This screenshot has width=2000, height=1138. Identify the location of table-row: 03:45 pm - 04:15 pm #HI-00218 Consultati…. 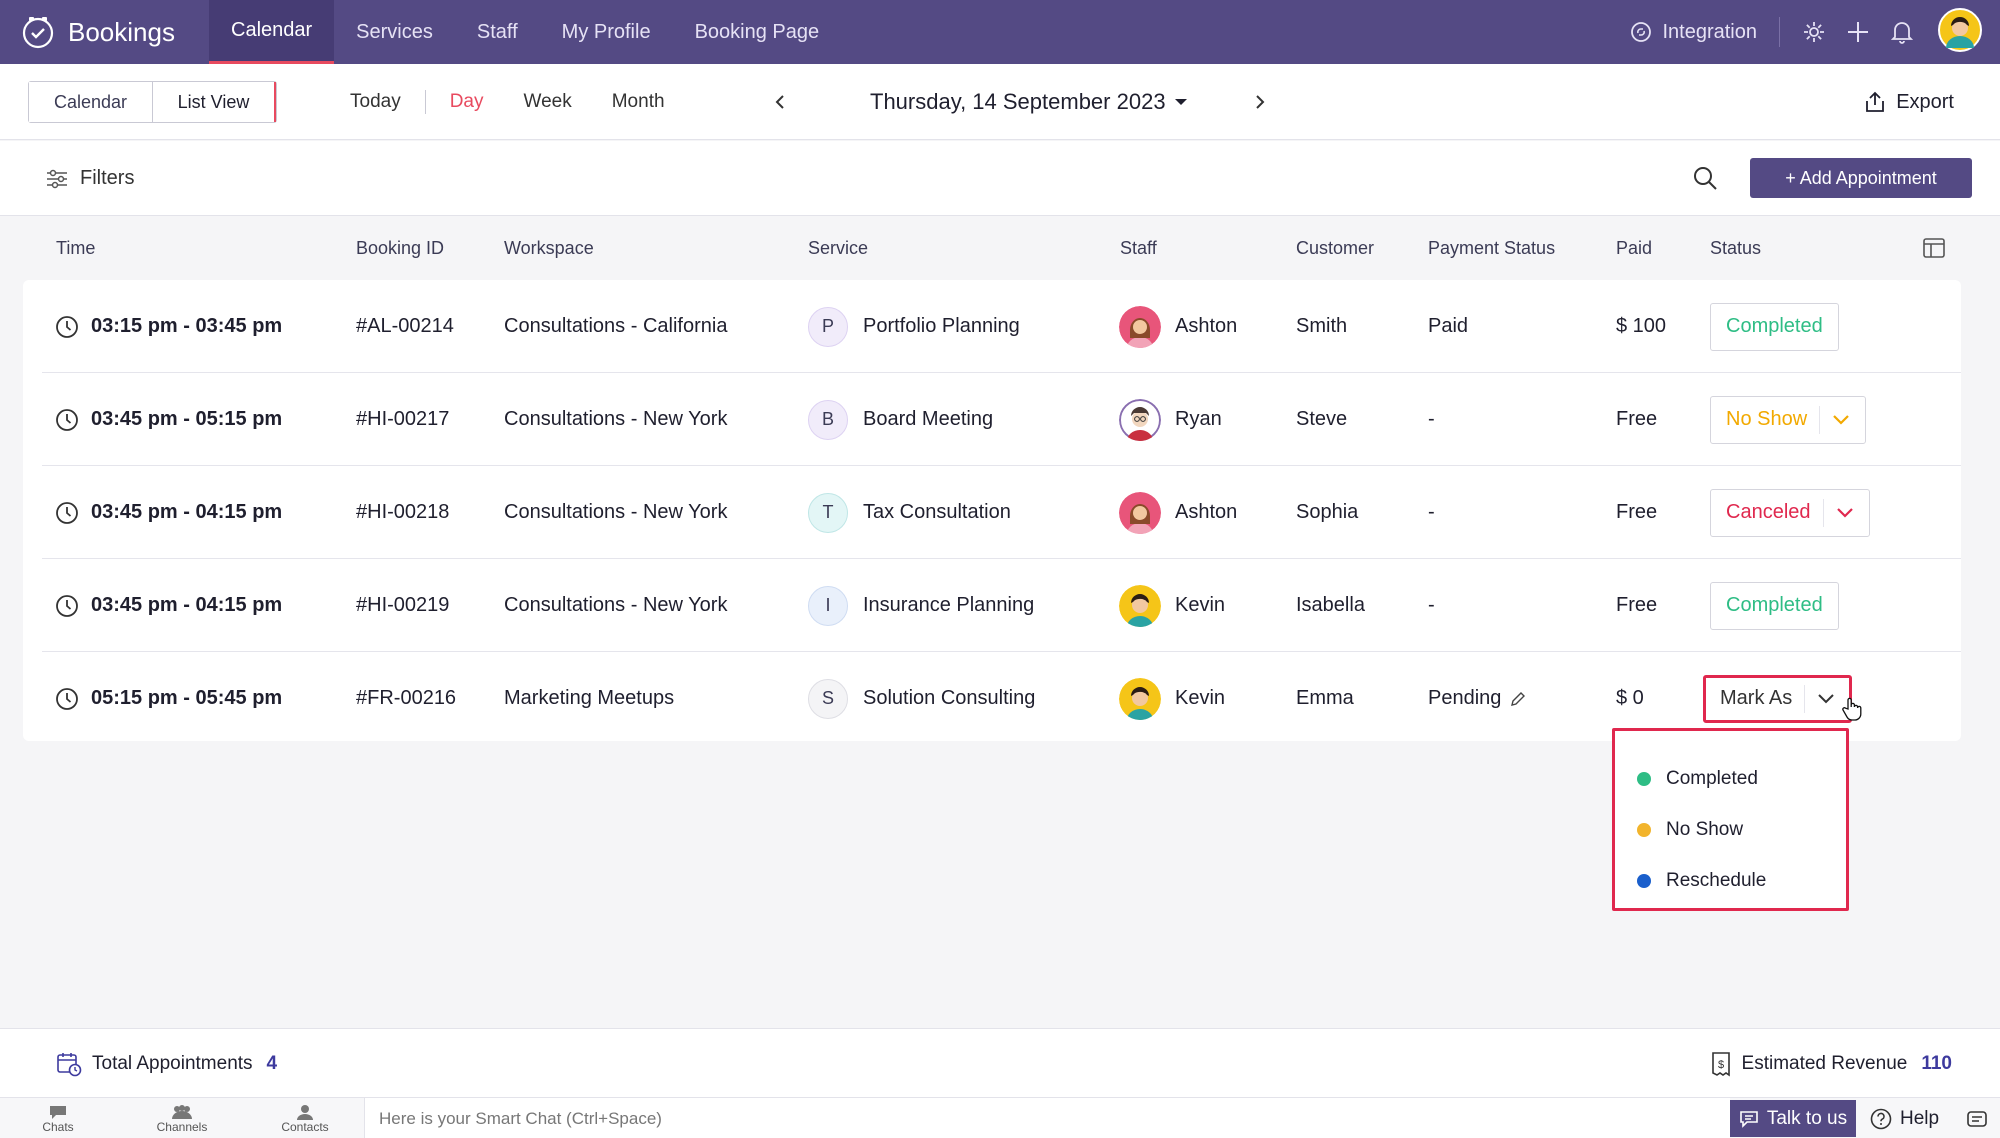
(992, 512).